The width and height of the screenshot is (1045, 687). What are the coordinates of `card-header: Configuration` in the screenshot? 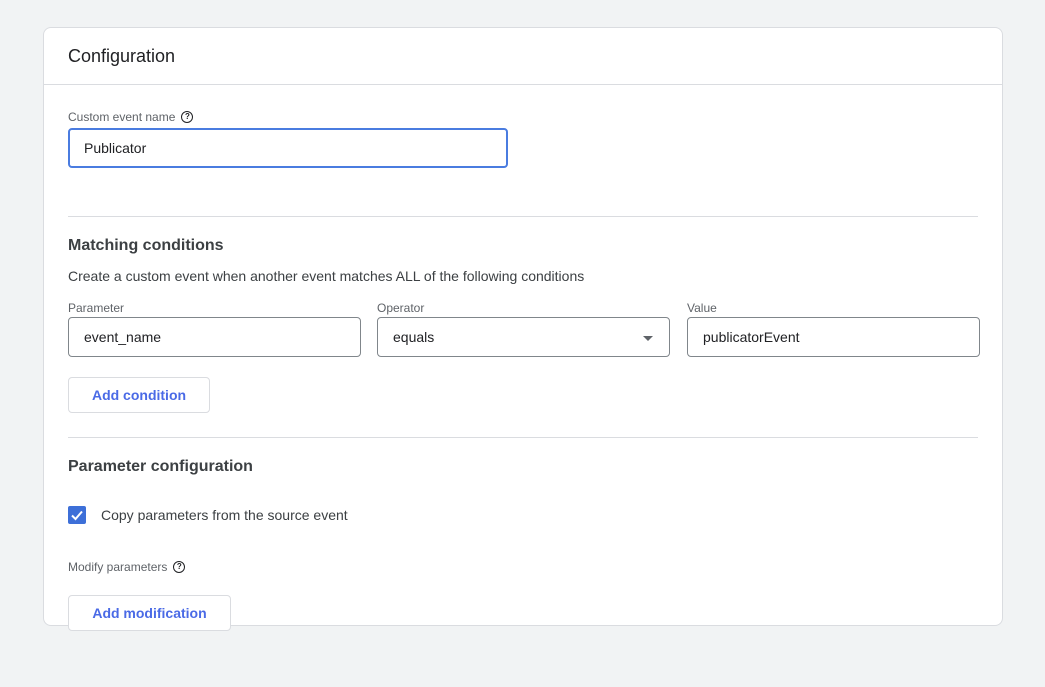 It's located at (523, 56).